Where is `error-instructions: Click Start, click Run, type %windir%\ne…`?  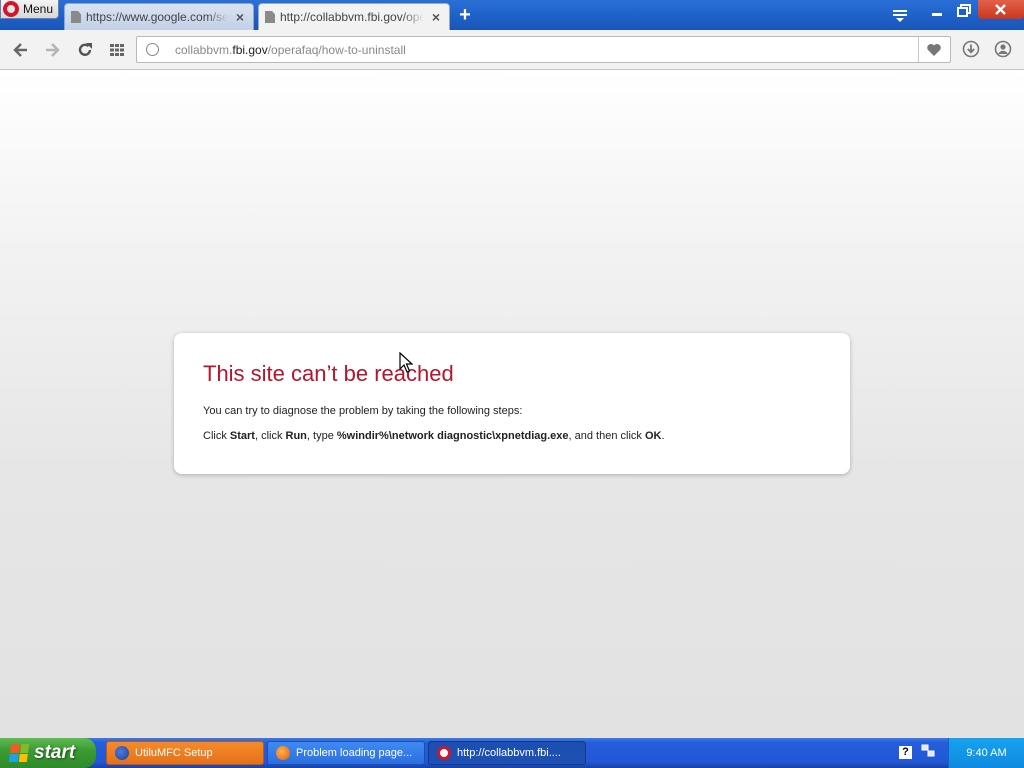 error-instructions: Click Start, click Run, type %windir%\ne… is located at coordinates (434, 436).